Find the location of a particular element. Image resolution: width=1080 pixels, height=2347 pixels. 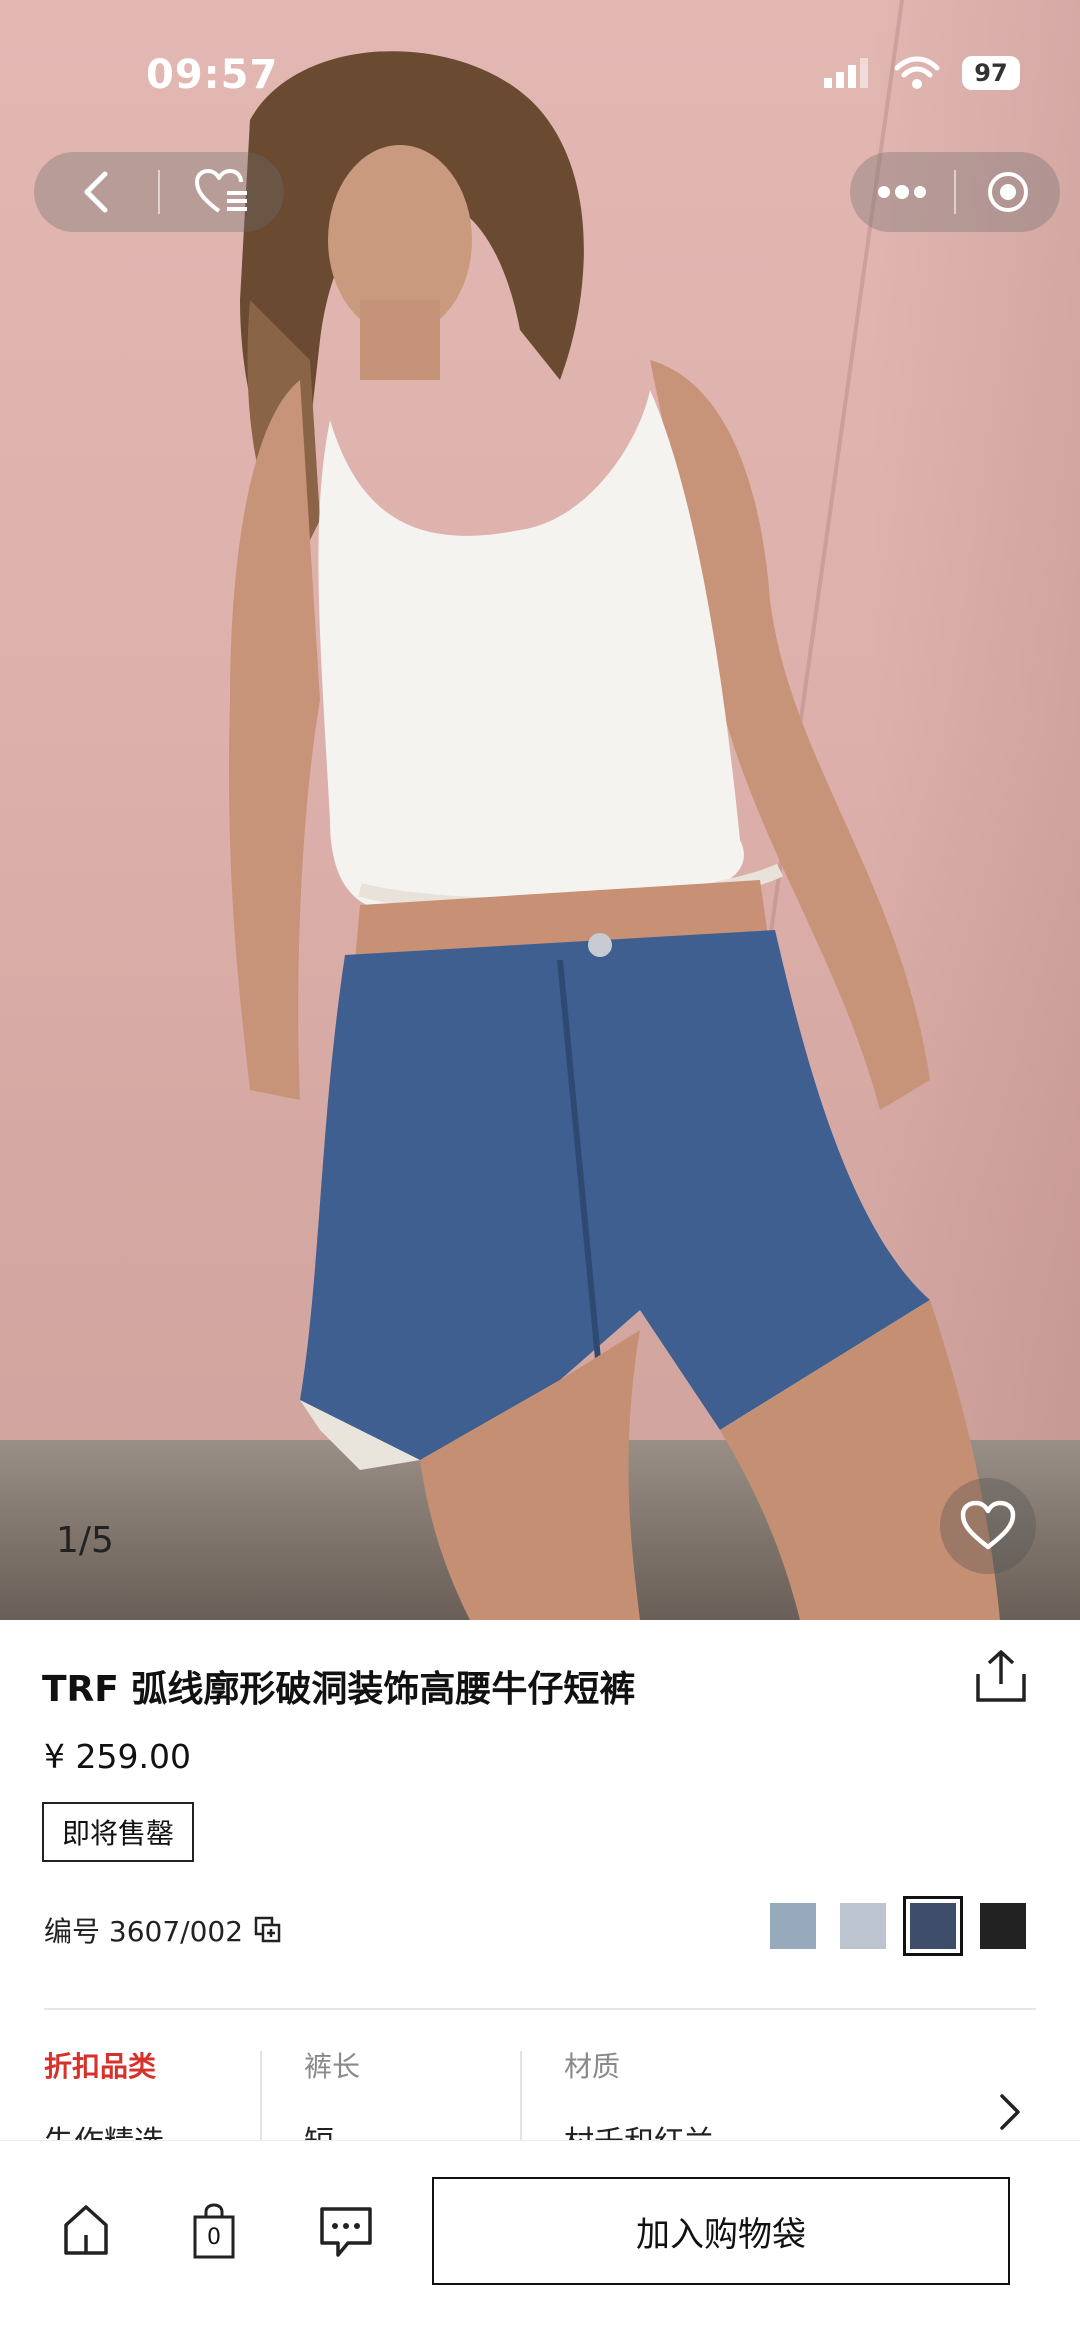

attr-discount-category: 折扣品类 失作精选 is located at coordinates (154, 2092).